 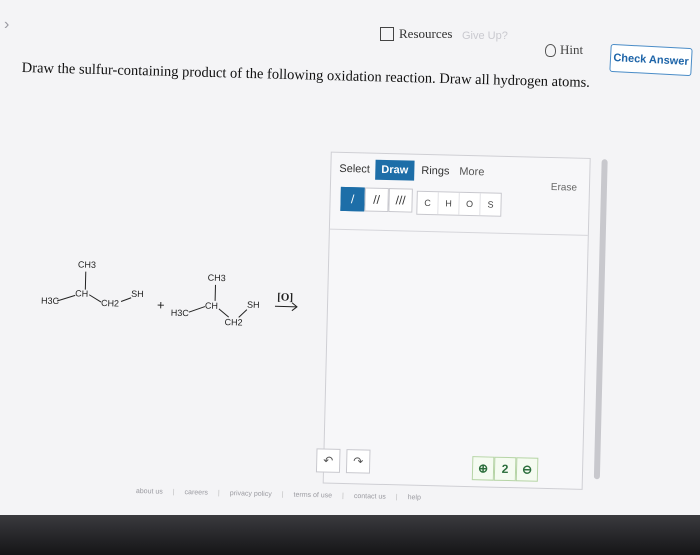 What do you see at coordinates (217, 278) in the screenshot?
I see `r2-ch3-label: CH3` at bounding box center [217, 278].